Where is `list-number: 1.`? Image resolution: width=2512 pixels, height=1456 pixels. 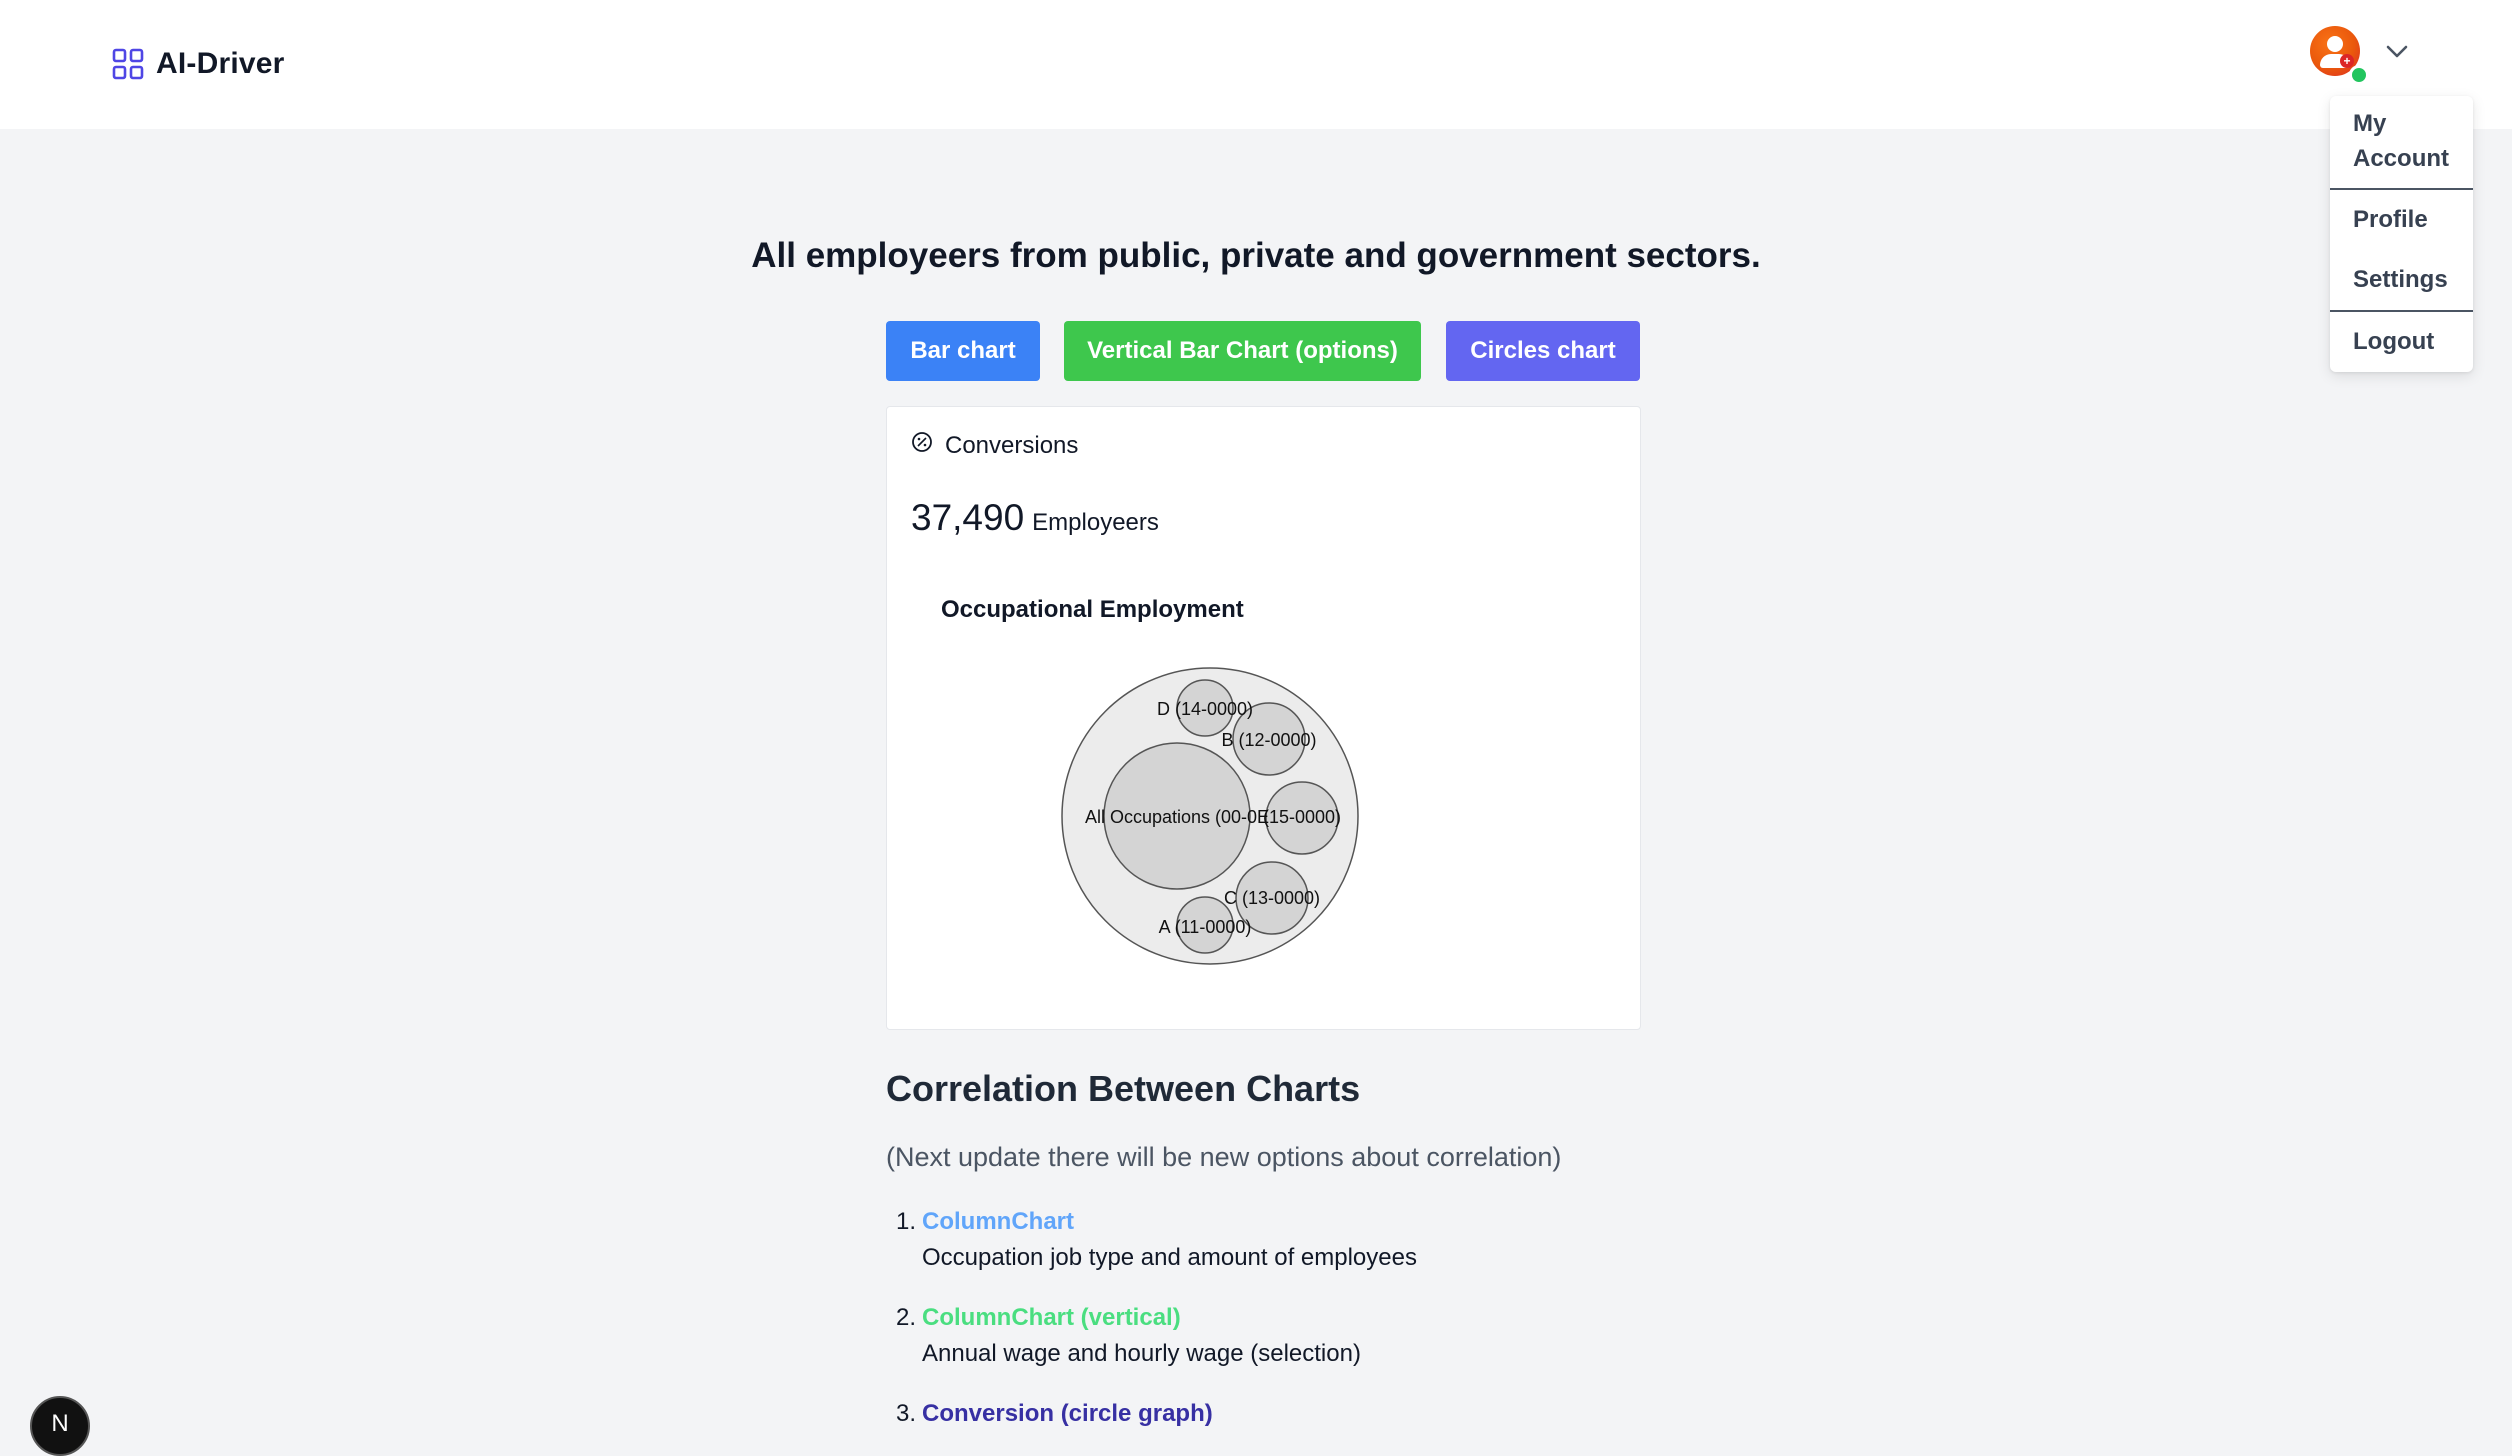
list-number: 1. is located at coordinates (906, 1221).